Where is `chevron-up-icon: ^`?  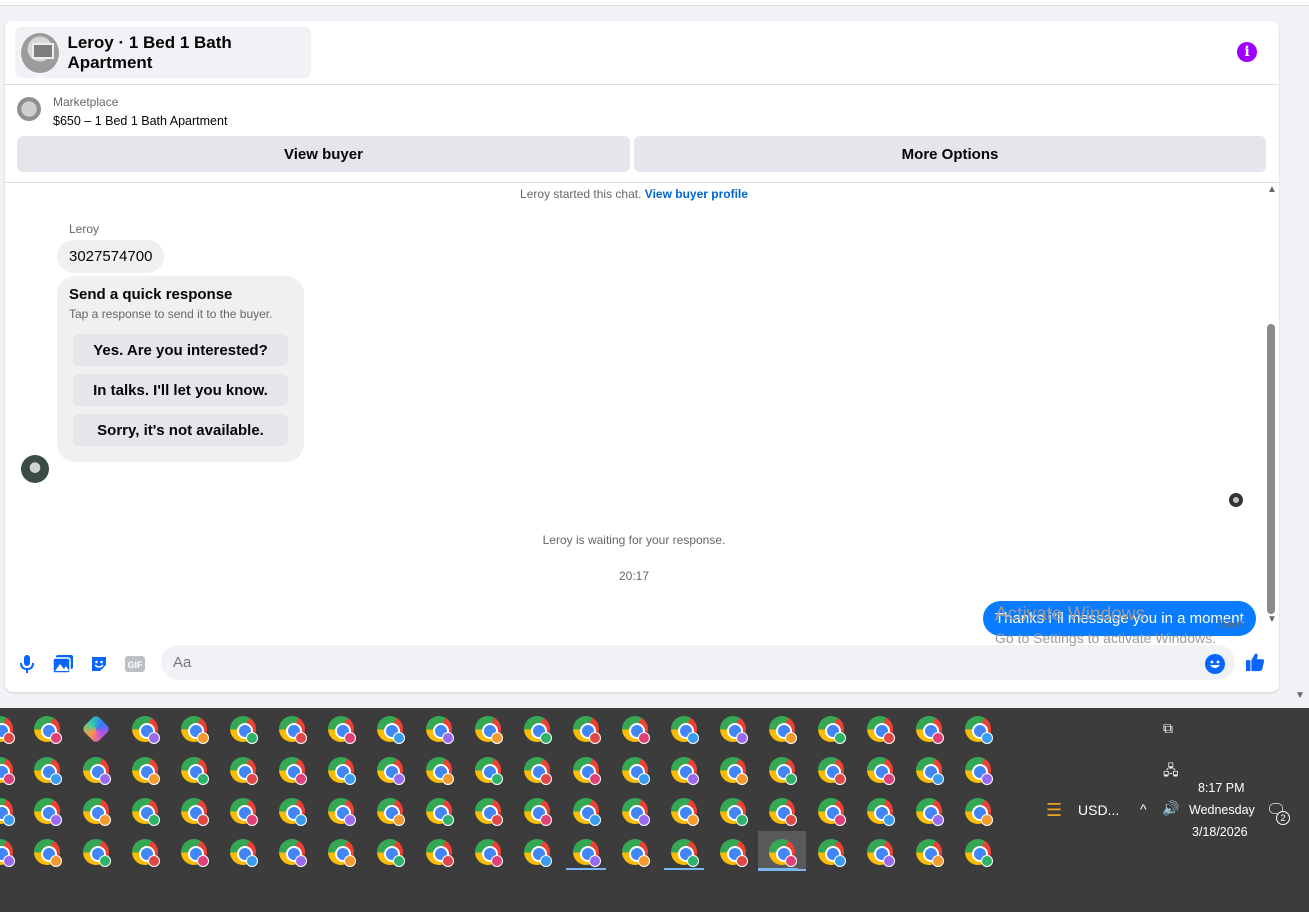 chevron-up-icon: ^ is located at coordinates (1143, 809).